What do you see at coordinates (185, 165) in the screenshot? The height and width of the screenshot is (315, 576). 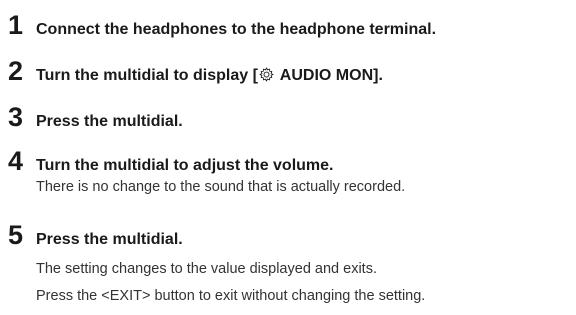 I see `step-title: Turn the multidial to adjust the volume.` at bounding box center [185, 165].